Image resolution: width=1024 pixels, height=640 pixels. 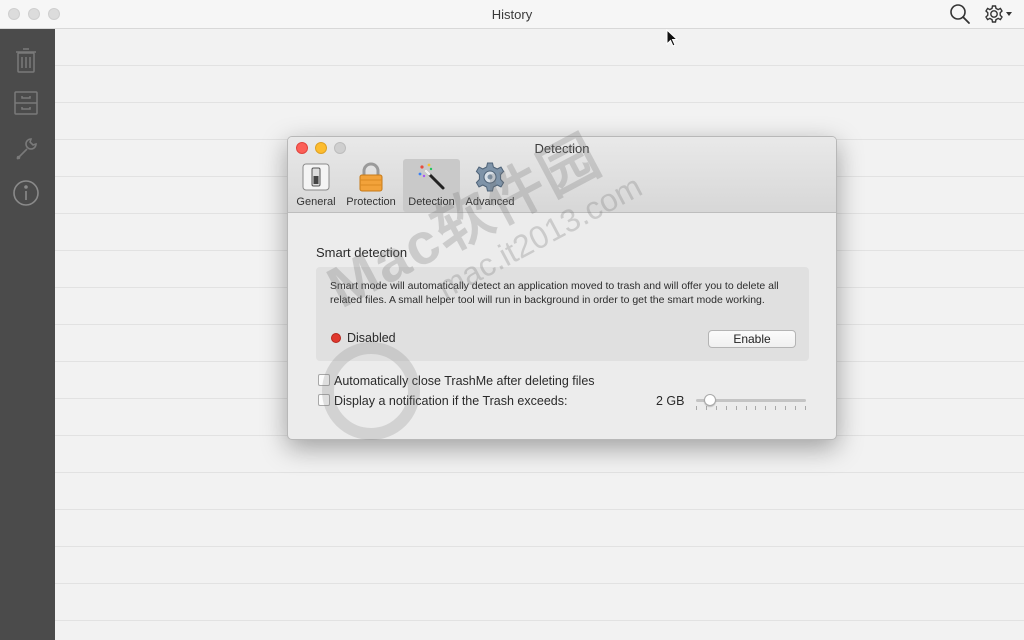 What do you see at coordinates (371, 202) in the screenshot?
I see `tab-protection-label: Protection` at bounding box center [371, 202].